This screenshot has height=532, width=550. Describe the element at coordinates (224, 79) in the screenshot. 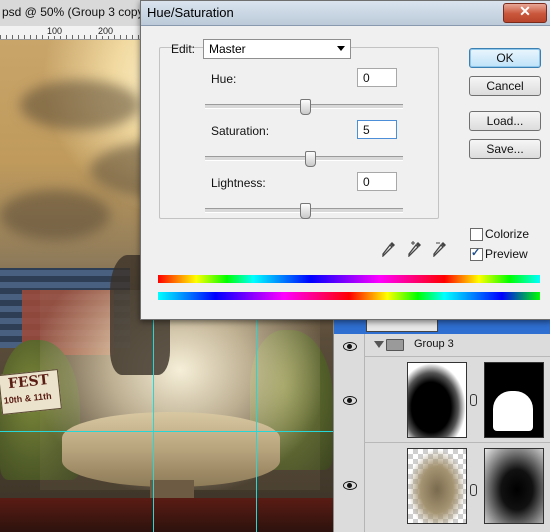

I see `hue-label: Hue:` at that location.